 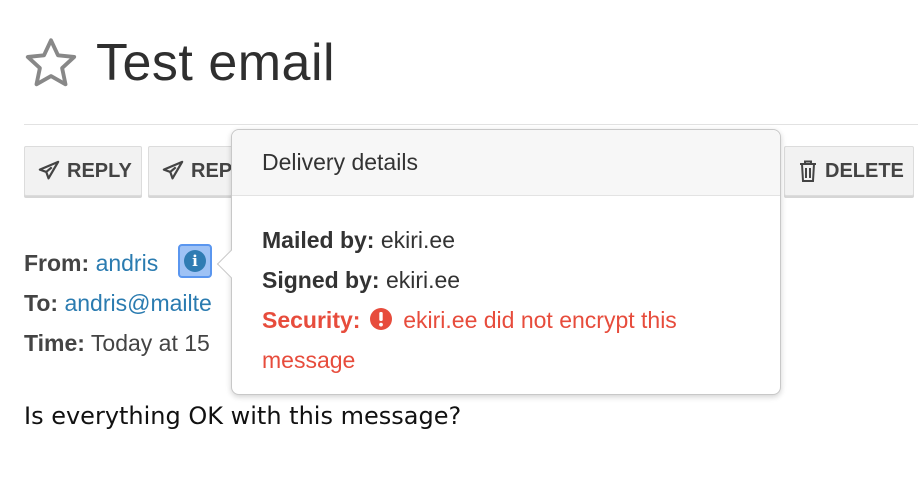 What do you see at coordinates (808, 171) in the screenshot?
I see `trash-icon` at bounding box center [808, 171].